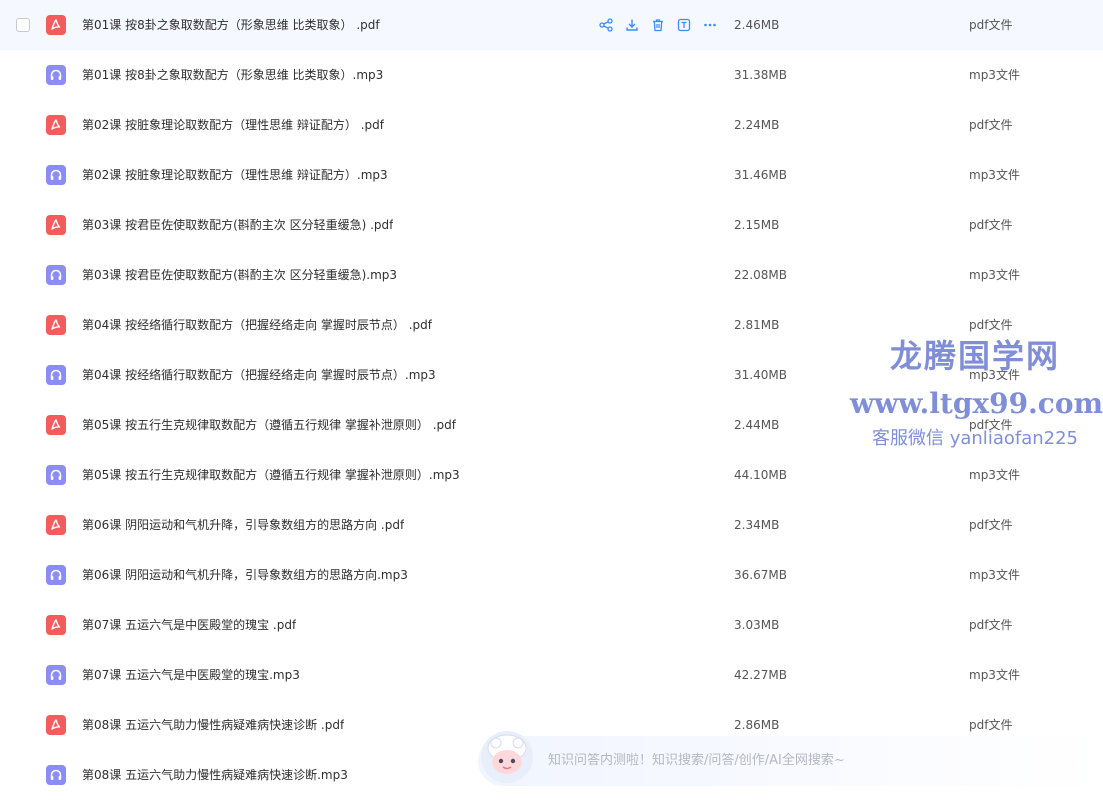 The height and width of the screenshot is (804, 1103). What do you see at coordinates (696, 761) in the screenshot?
I see `assistant-prompt-text: 知识问答内测啦！知识搜索/问答/创作/AI全网搜索~` at bounding box center [696, 761].